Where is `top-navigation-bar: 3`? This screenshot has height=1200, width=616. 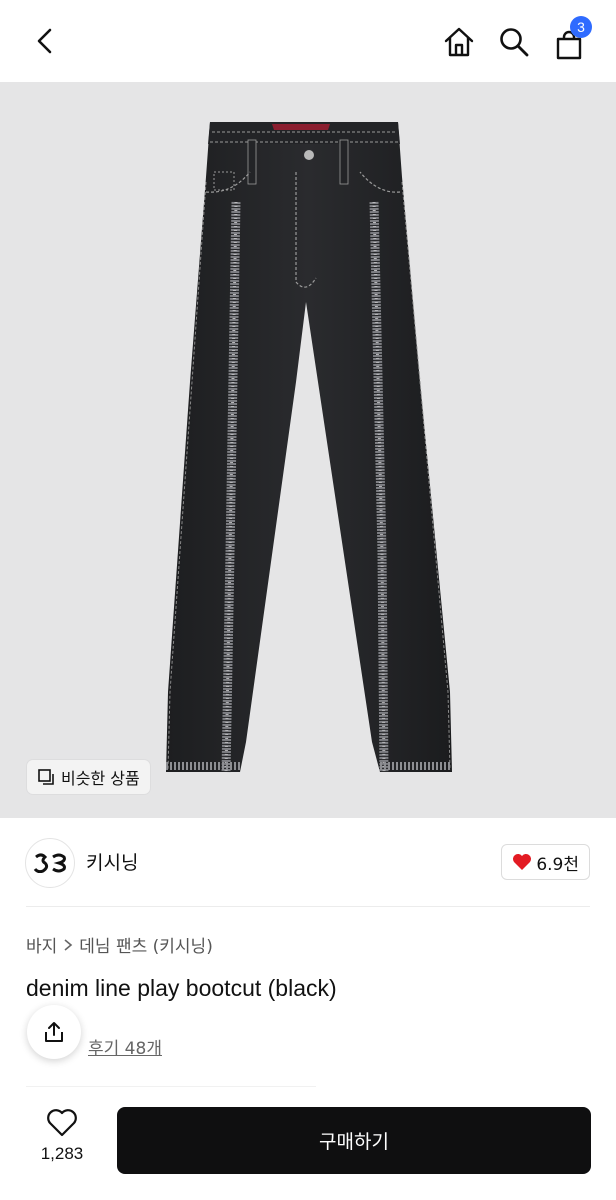 top-navigation-bar: 3 is located at coordinates (308, 41).